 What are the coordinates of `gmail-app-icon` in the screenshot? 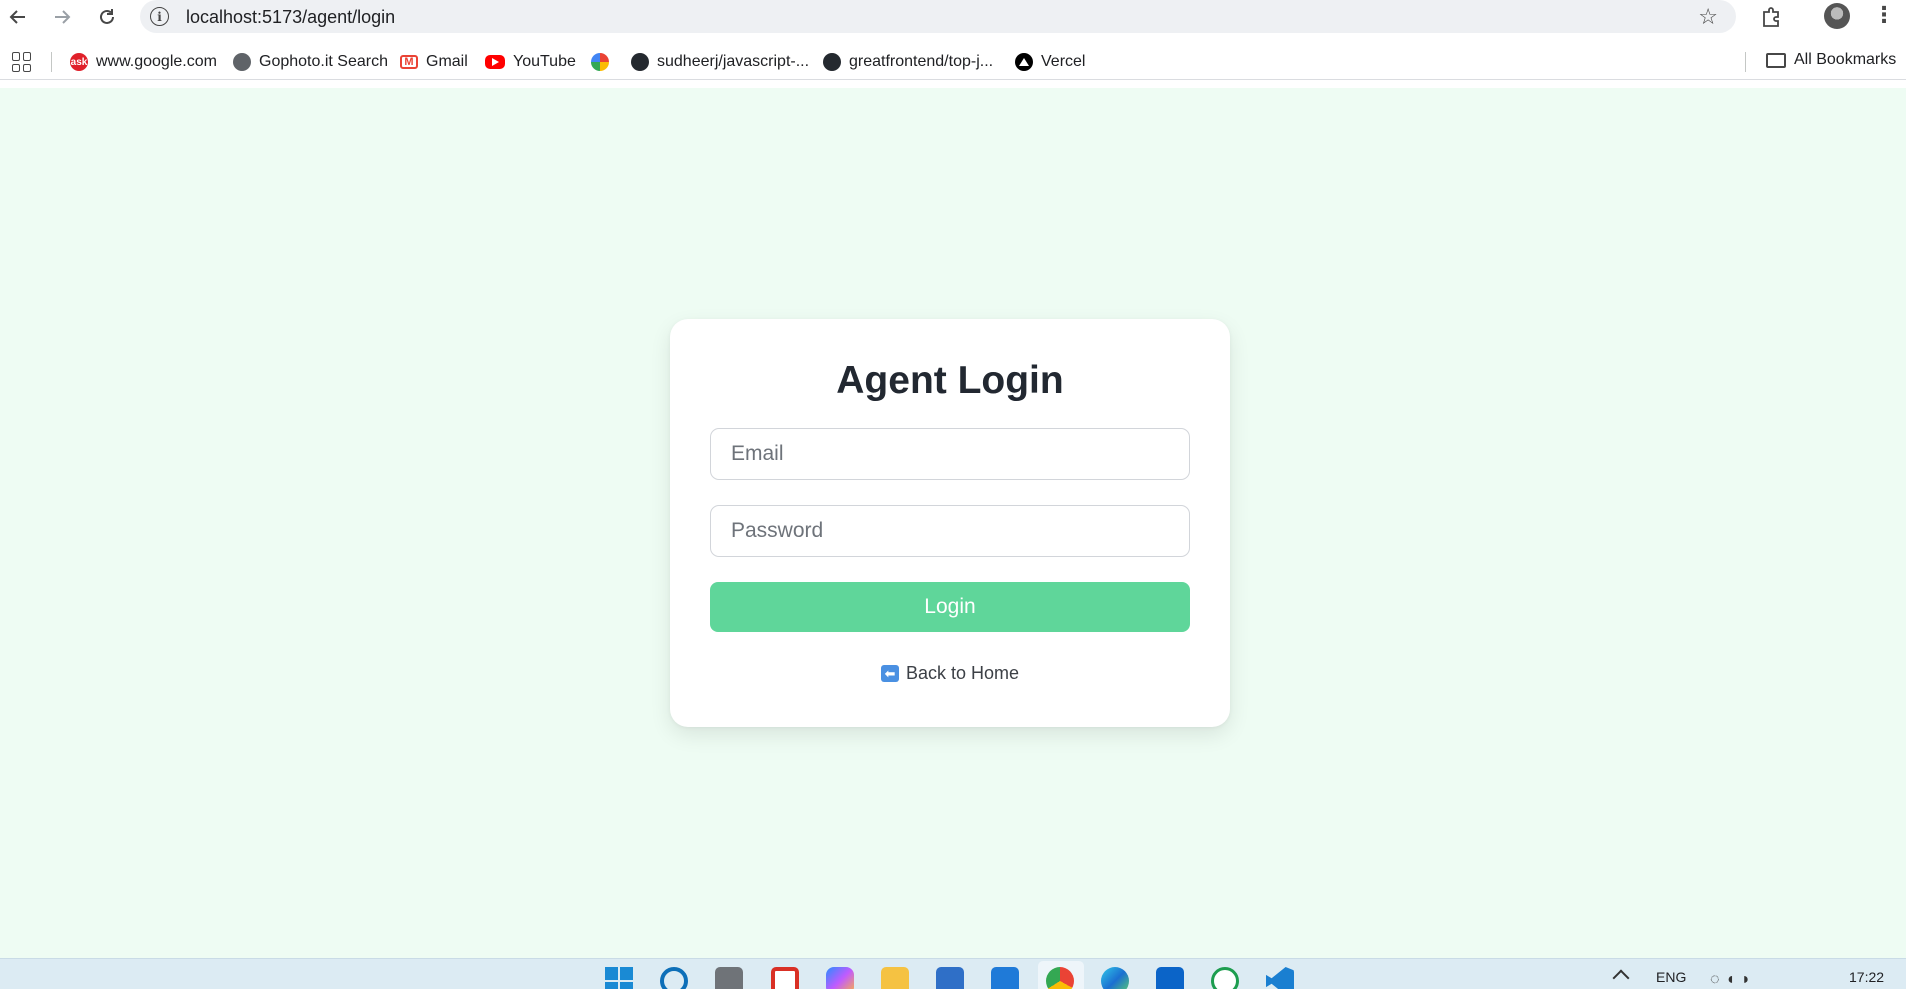 It's located at (785, 978).